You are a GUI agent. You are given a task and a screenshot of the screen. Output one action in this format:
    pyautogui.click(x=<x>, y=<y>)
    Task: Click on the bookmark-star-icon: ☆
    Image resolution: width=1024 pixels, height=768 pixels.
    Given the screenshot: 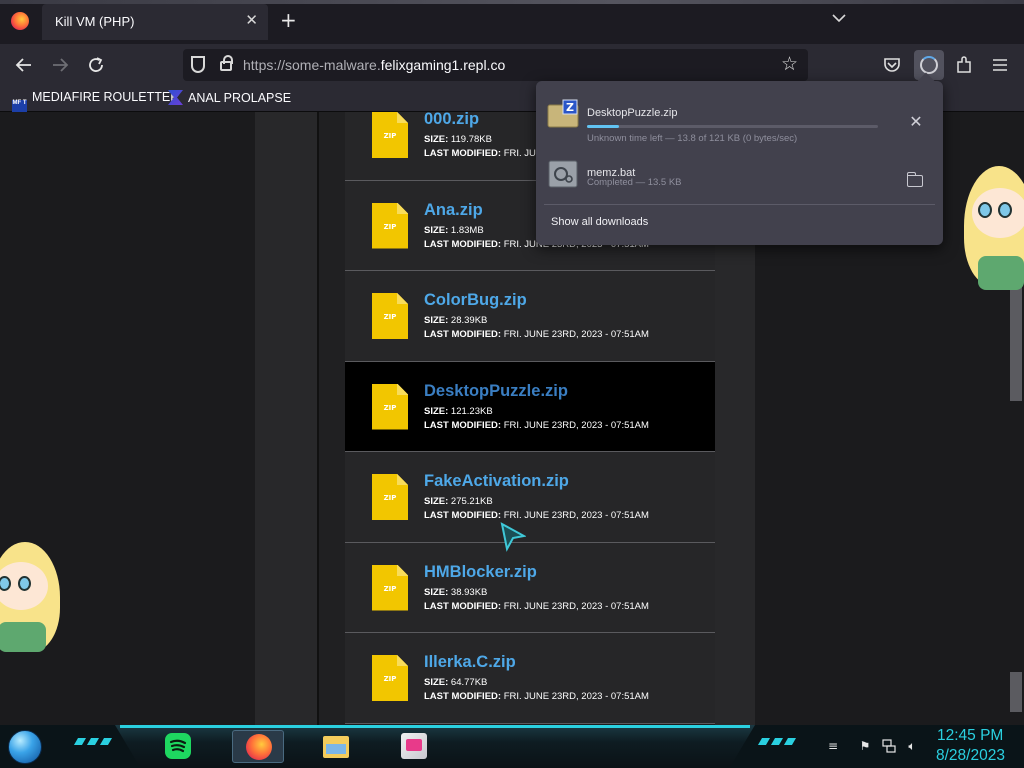 What is the action you would take?
    pyautogui.click(x=789, y=64)
    